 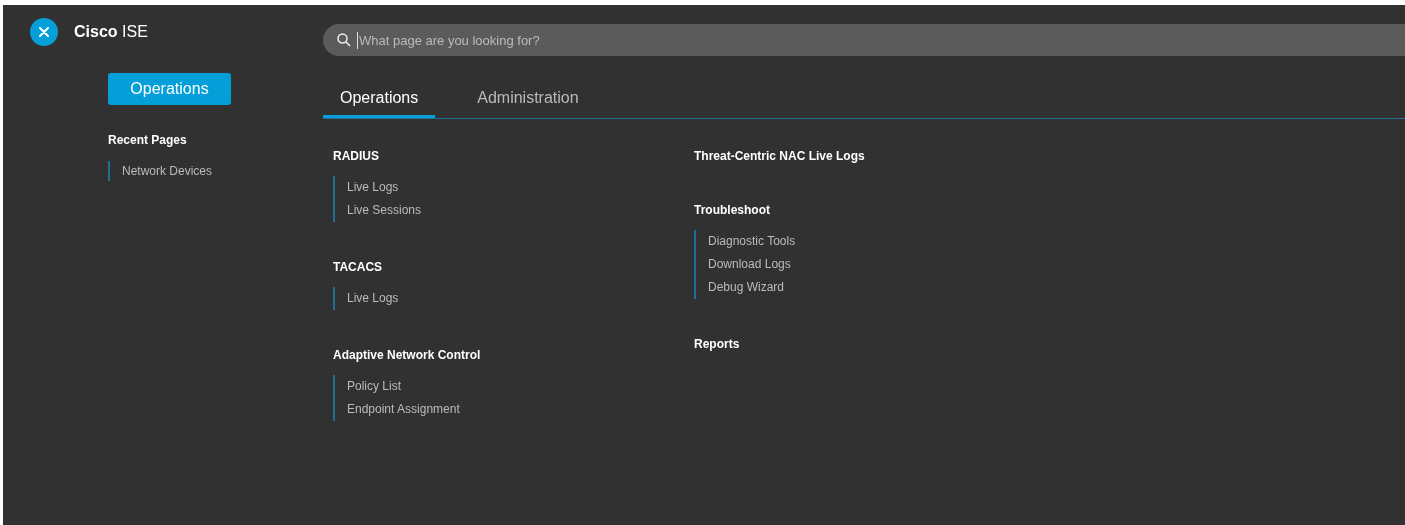 What do you see at coordinates (344, 40) in the screenshot?
I see `search-icon` at bounding box center [344, 40].